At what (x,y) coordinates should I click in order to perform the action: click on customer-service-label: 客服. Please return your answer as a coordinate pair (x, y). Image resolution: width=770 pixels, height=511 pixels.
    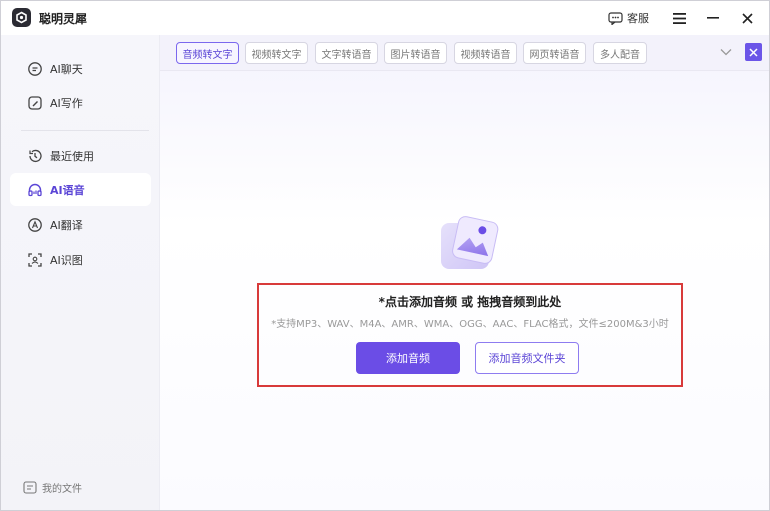
    Looking at the image, I should click on (638, 18).